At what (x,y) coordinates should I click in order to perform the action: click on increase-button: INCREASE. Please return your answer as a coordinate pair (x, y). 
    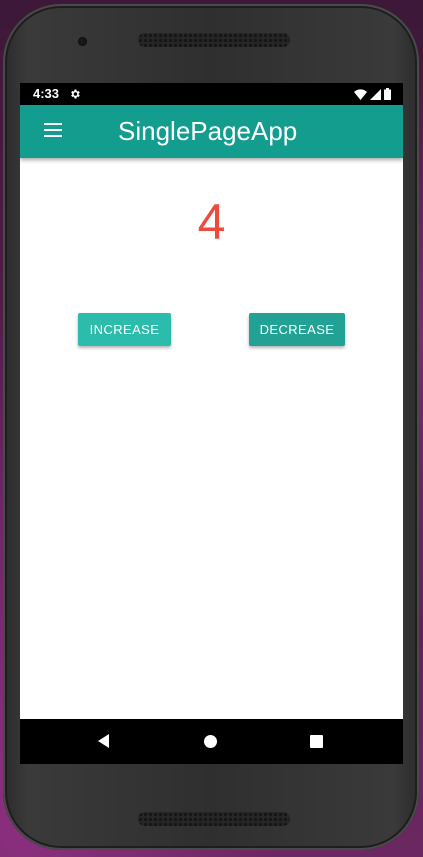
    Looking at the image, I should click on (124, 329).